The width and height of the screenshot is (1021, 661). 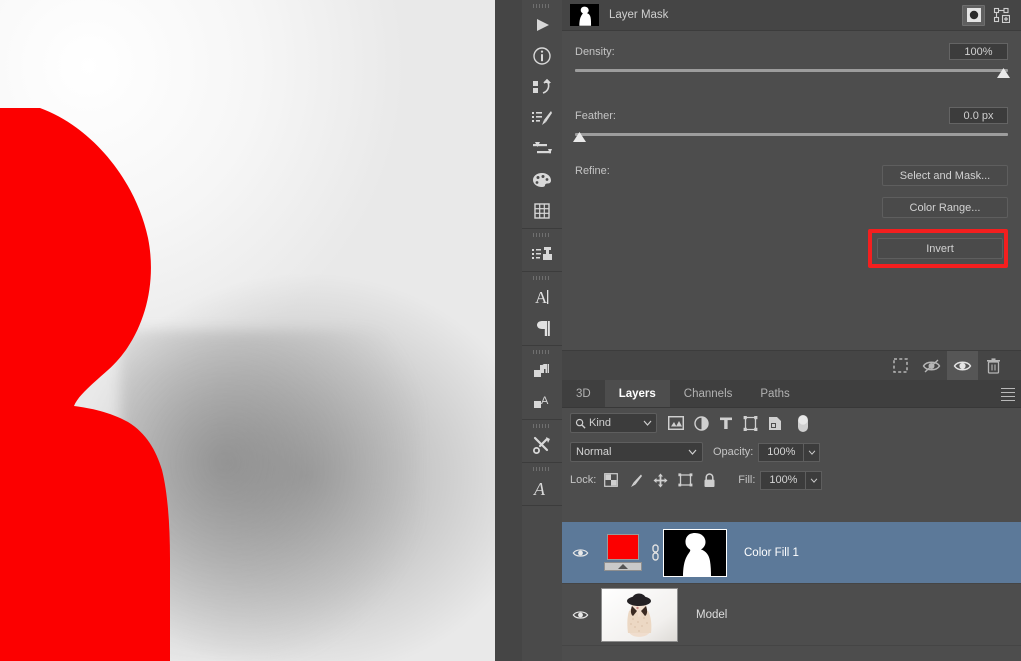 I want to click on lock-icons, so click(x=660, y=480).